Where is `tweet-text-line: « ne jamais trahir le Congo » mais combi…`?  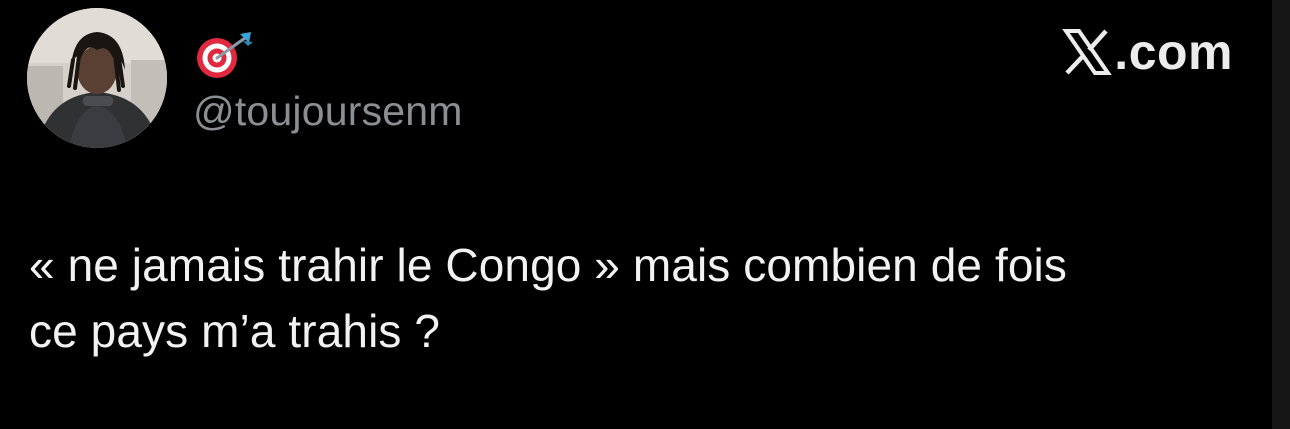 tweet-text-line: « ne jamais trahir le Congo » mais combi… is located at coordinates (548, 265).